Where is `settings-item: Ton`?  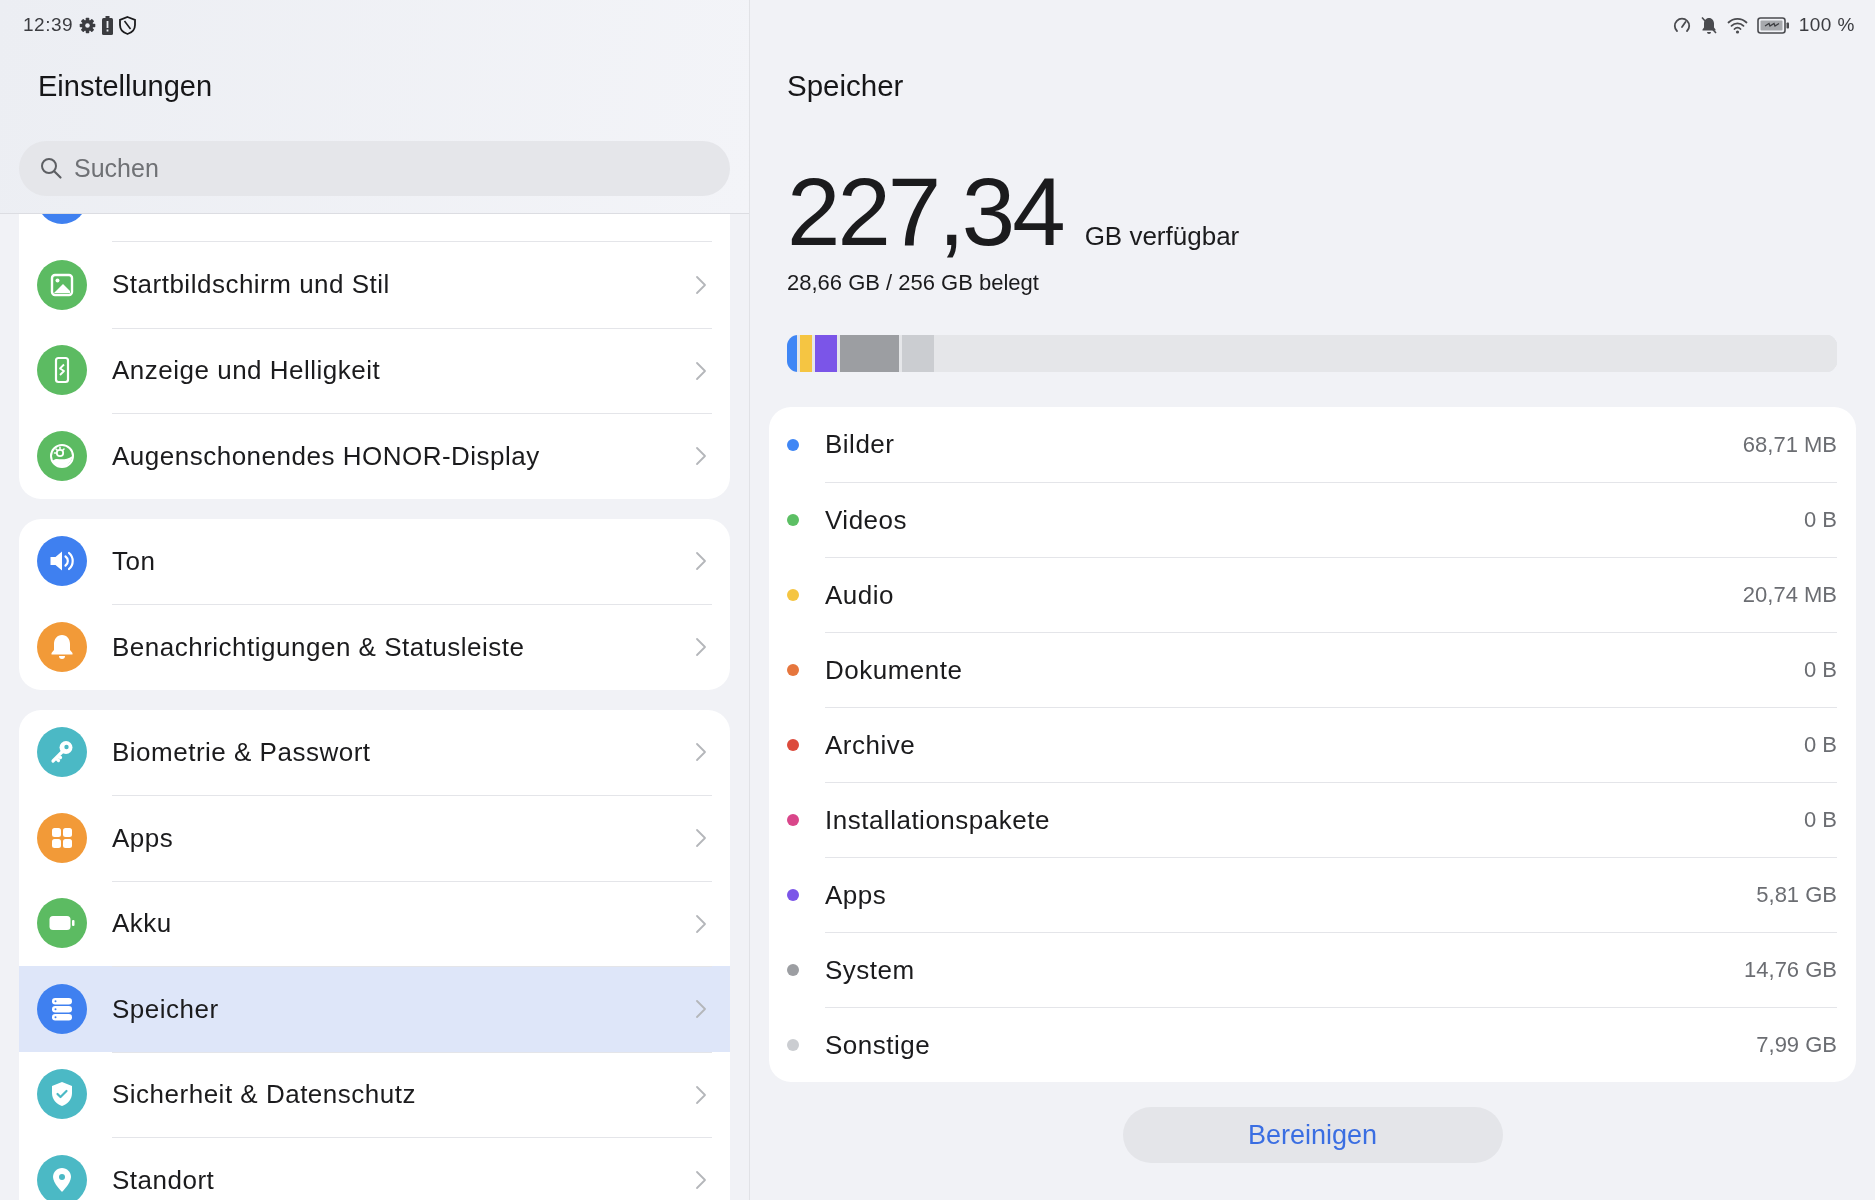 settings-item: Ton is located at coordinates (374, 561).